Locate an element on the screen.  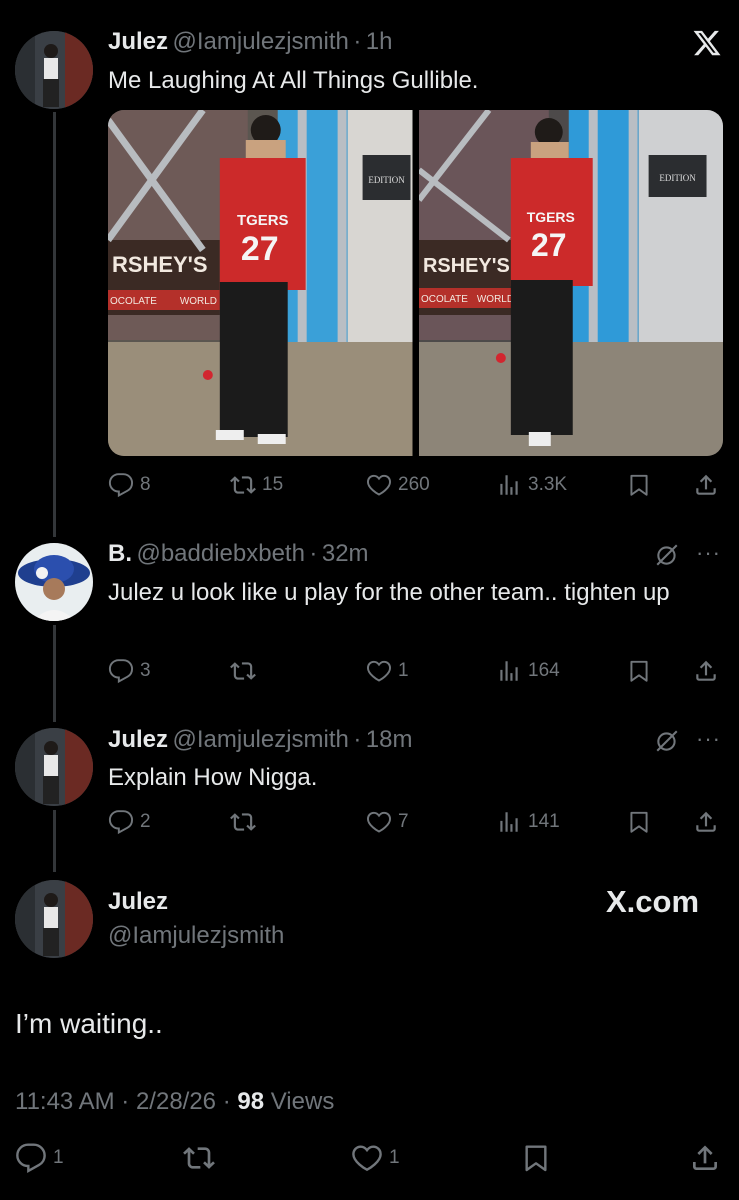
author-name: B. is located at coordinates (120, 553).